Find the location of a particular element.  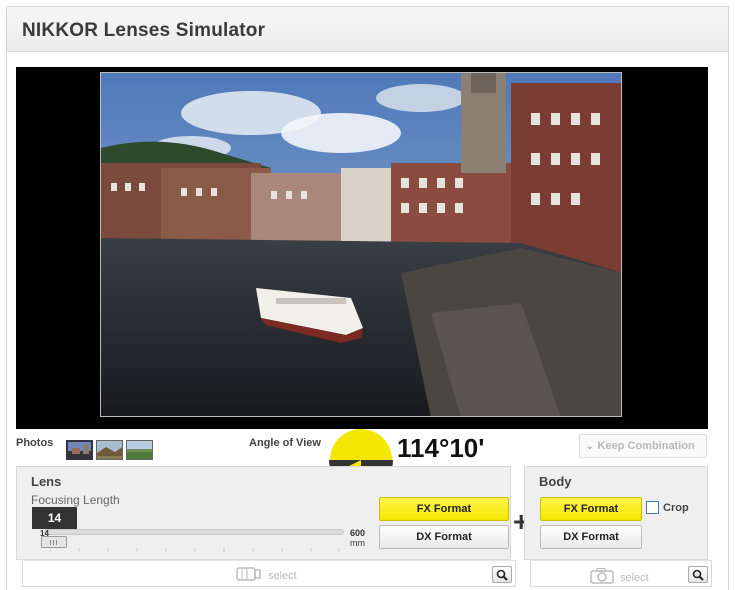

body-search-button is located at coordinates (698, 574).